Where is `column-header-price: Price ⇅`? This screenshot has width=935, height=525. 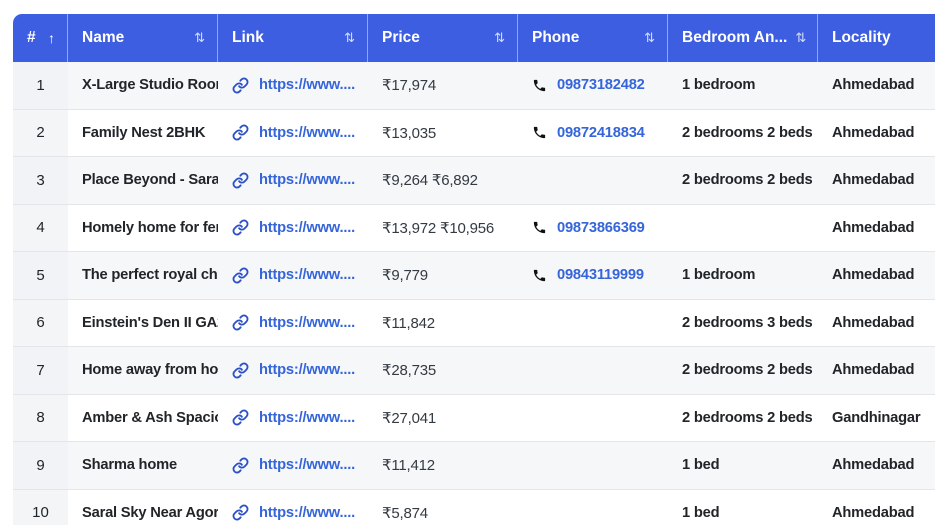
column-header-price: Price ⇅ is located at coordinates (443, 38).